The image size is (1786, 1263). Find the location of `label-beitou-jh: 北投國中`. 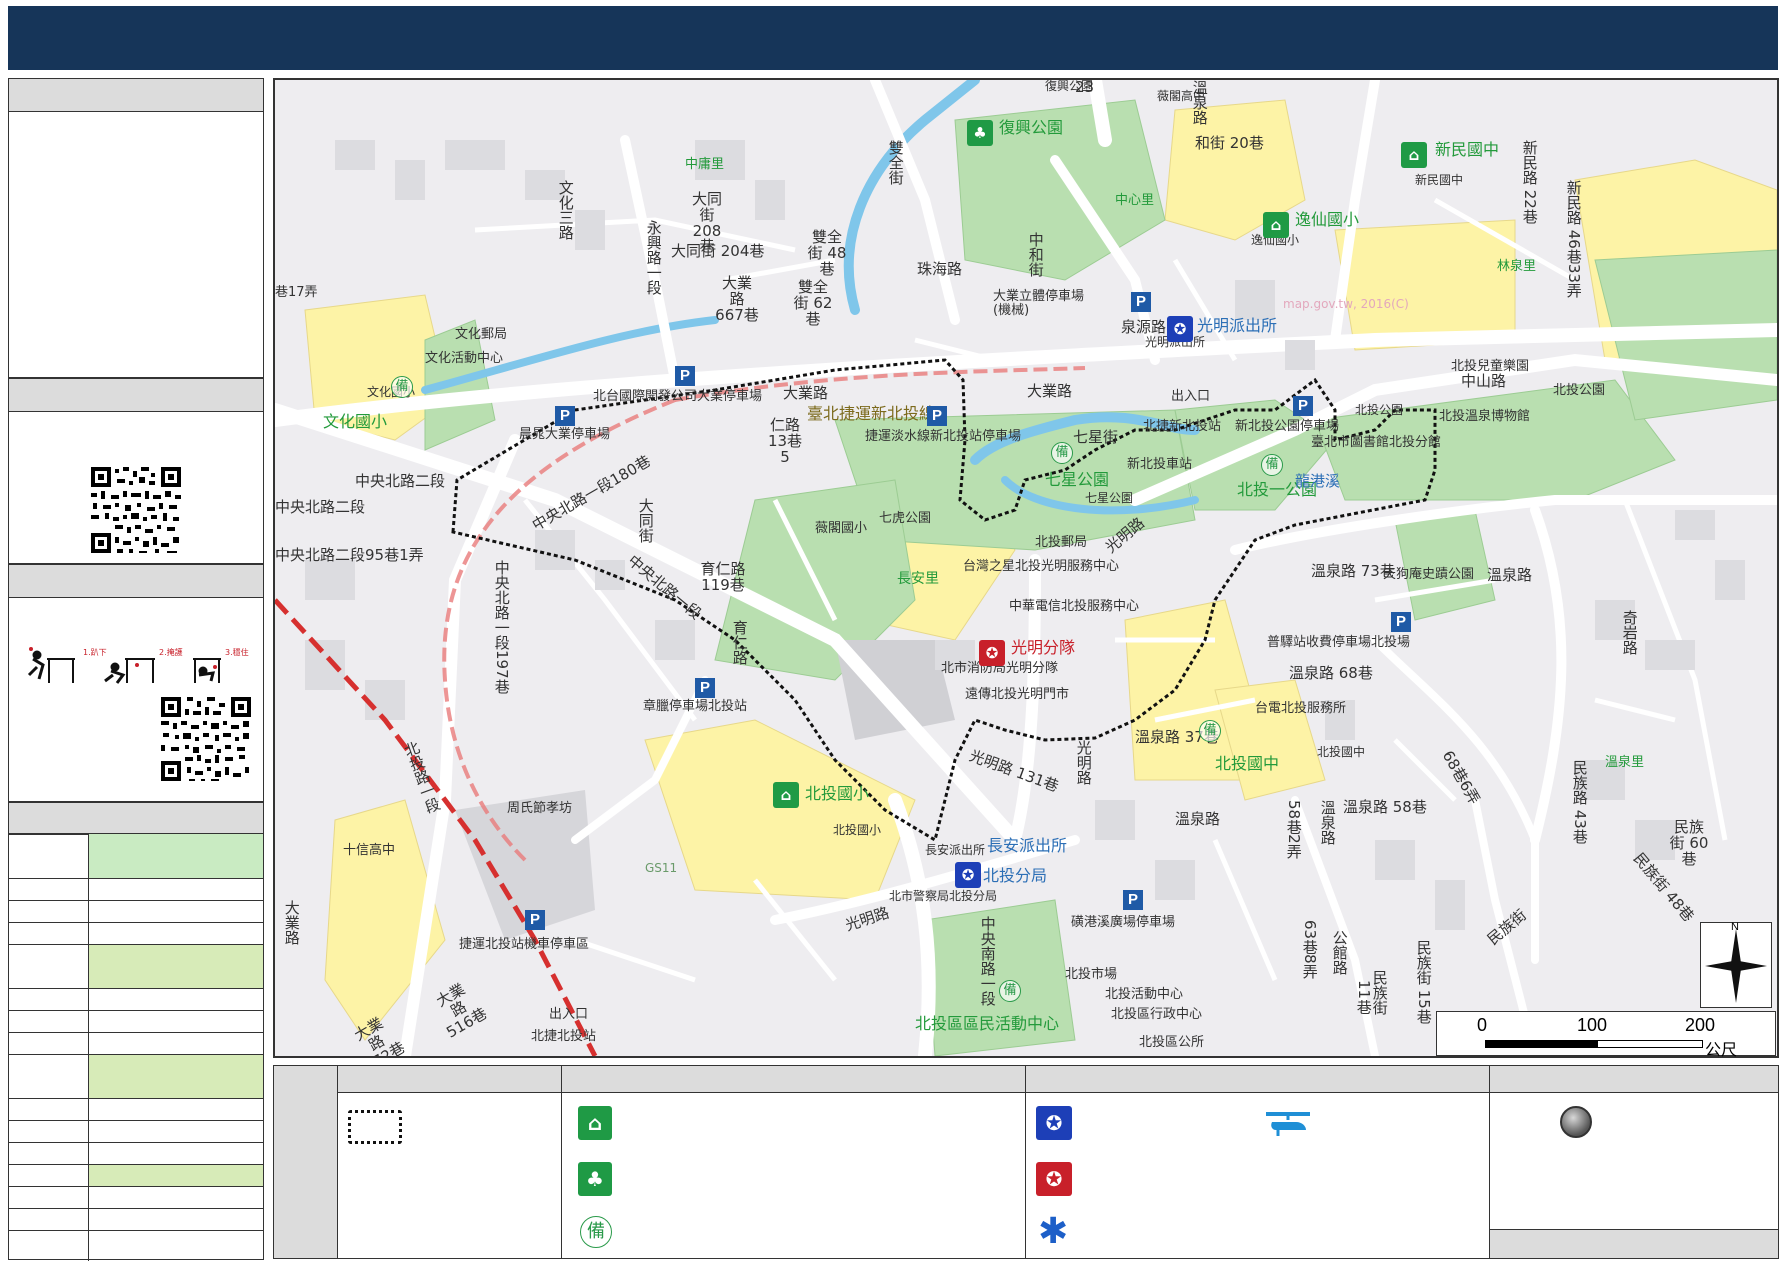

label-beitou-jh: 北投國中 is located at coordinates (1247, 763).